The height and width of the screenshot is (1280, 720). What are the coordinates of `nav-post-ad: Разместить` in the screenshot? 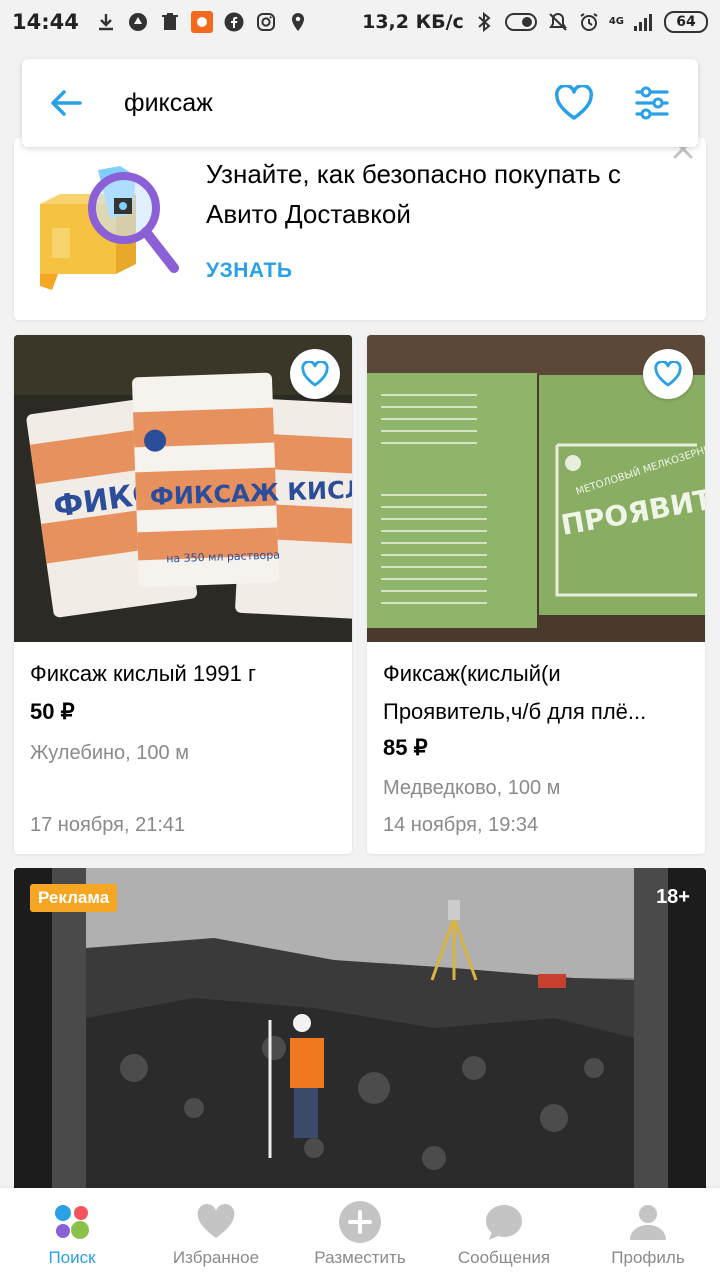 It's located at (360, 1234).